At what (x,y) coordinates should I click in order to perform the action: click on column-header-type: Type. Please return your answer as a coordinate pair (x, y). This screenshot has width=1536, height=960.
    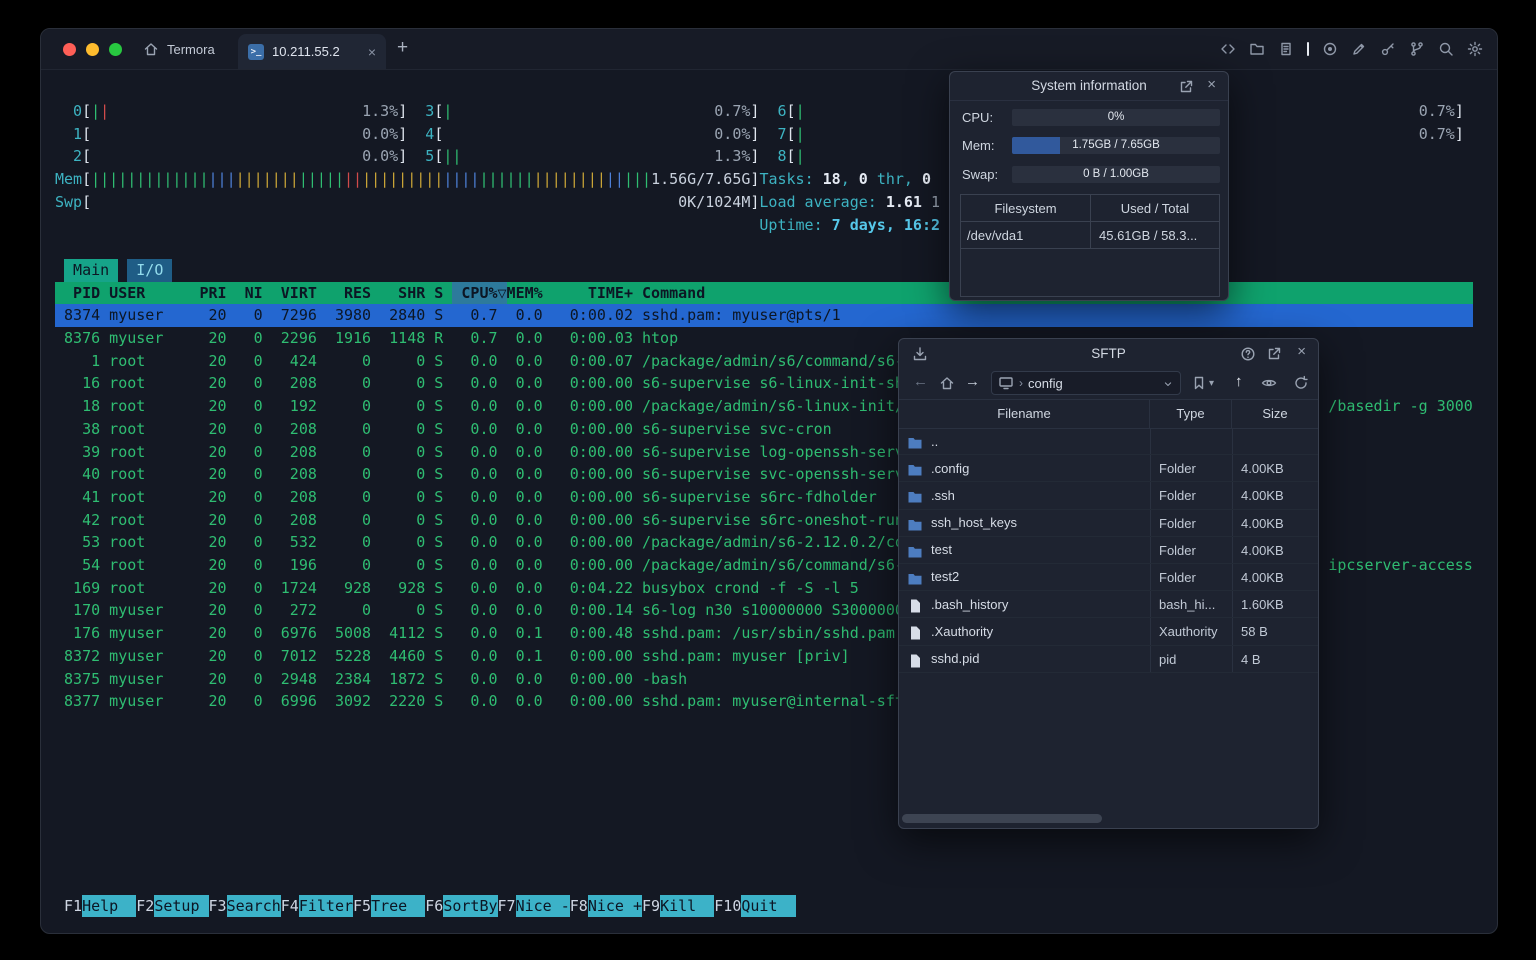
    Looking at the image, I should click on (1191, 414).